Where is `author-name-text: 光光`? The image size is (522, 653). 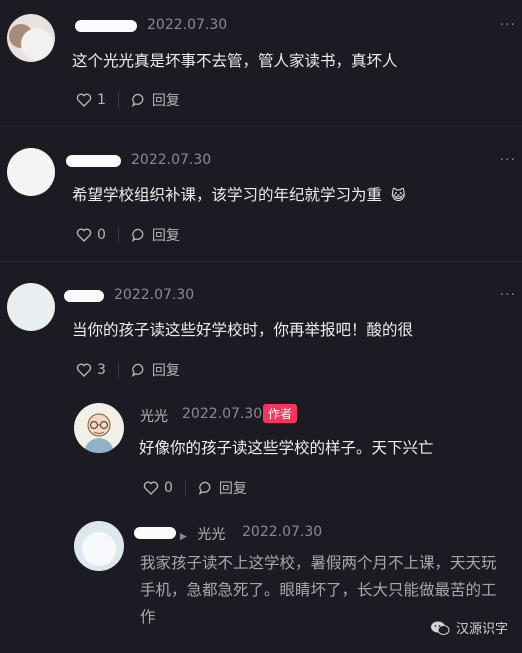 author-name-text: 光光 is located at coordinates (154, 417).